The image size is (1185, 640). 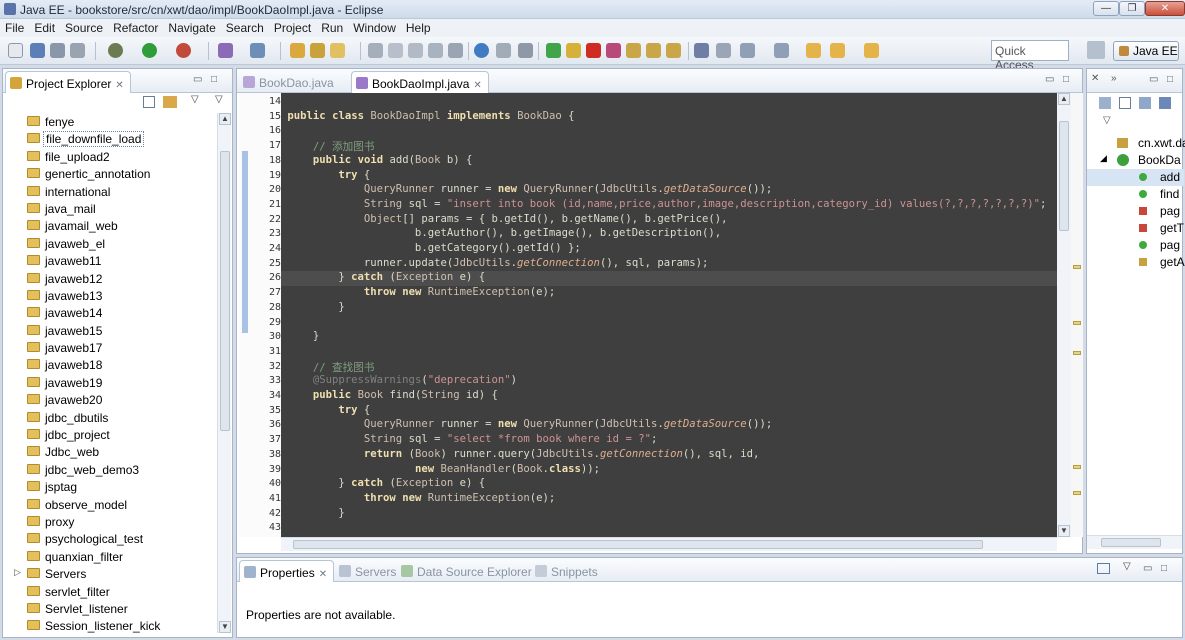 What do you see at coordinates (110, 608) in the screenshot?
I see `list-item: Servlet_listener` at bounding box center [110, 608].